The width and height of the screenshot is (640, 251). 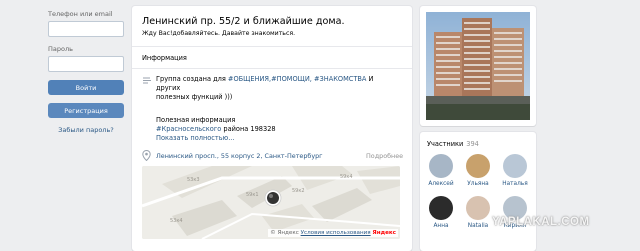 I want to click on map-terms-link: Условия использования, so click(x=336, y=233).